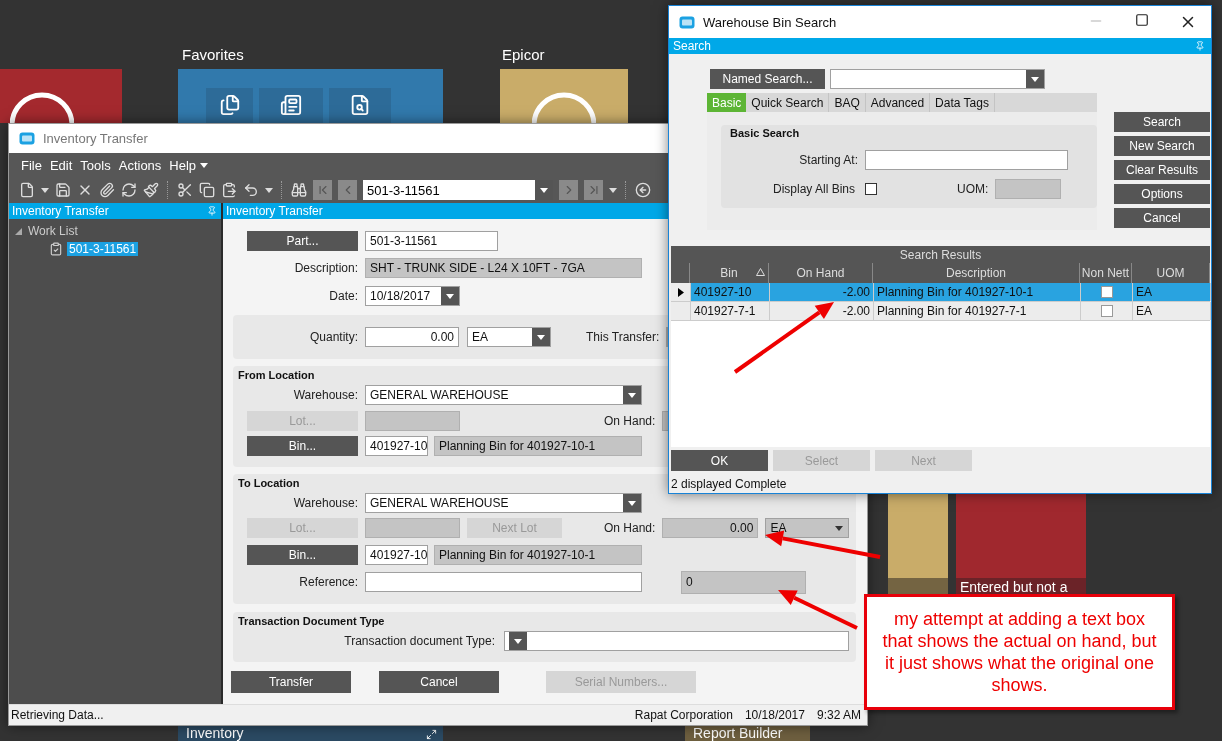  What do you see at coordinates (730, 311) in the screenshot?
I see `table-cell: 401927-7-1` at bounding box center [730, 311].